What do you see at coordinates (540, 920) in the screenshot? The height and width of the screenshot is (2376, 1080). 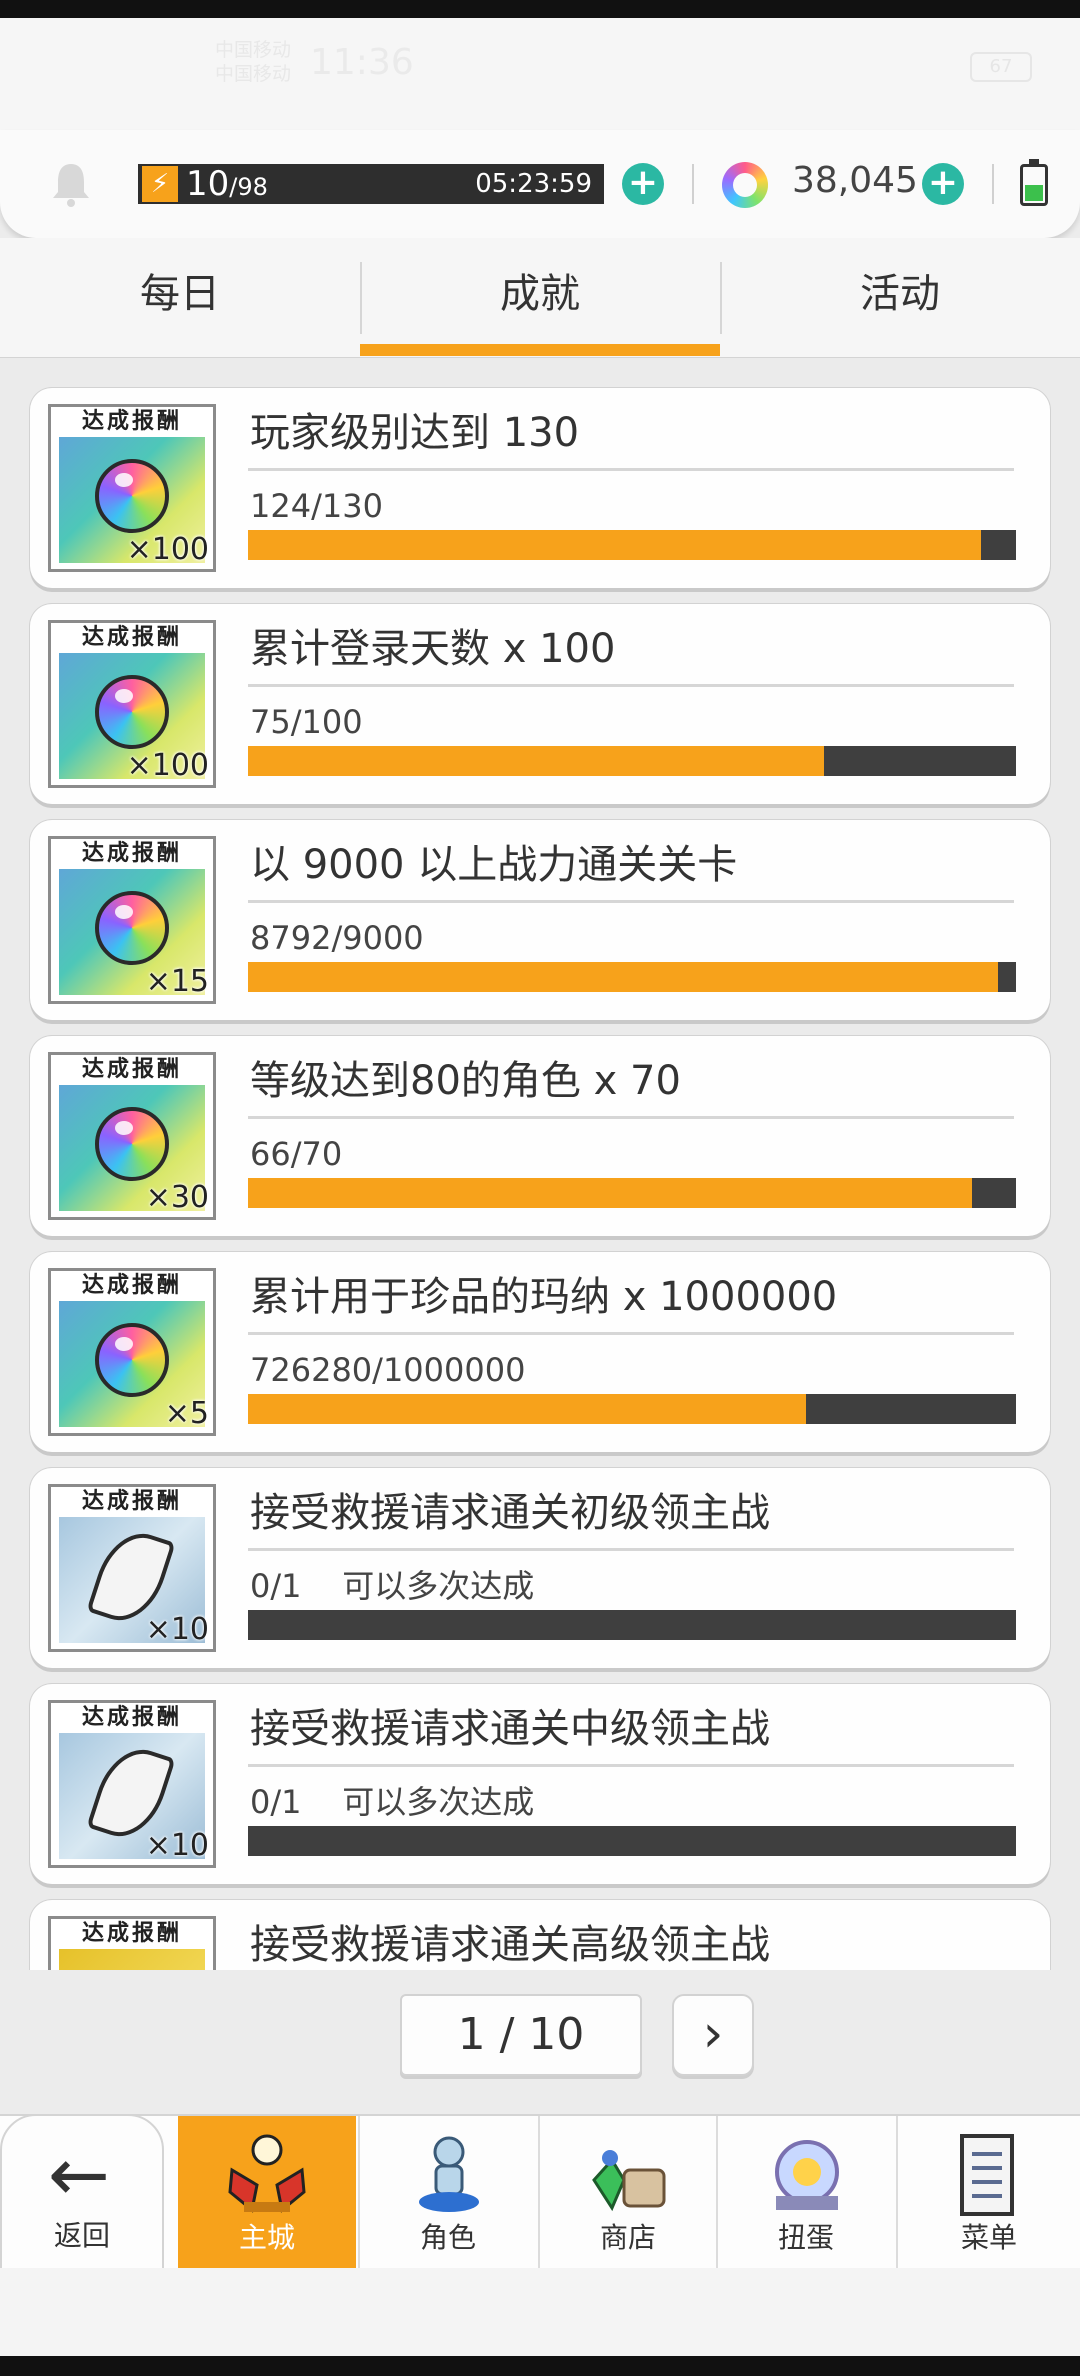 I see `achievement-card: 达成报酬 ×15 以 9000 以上战力通关关卡 8792/9000` at bounding box center [540, 920].